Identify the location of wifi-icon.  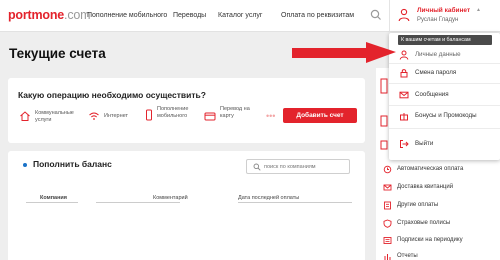
(94, 116).